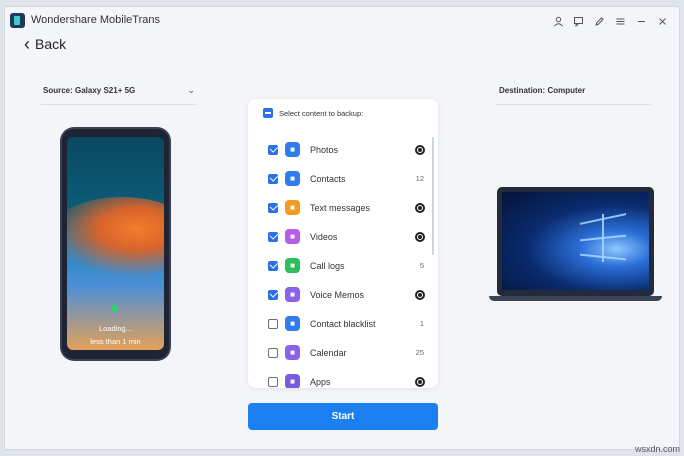 The height and width of the screenshot is (456, 684). Describe the element at coordinates (343, 323) in the screenshot. I see `item-label: Contact blacklist` at that location.